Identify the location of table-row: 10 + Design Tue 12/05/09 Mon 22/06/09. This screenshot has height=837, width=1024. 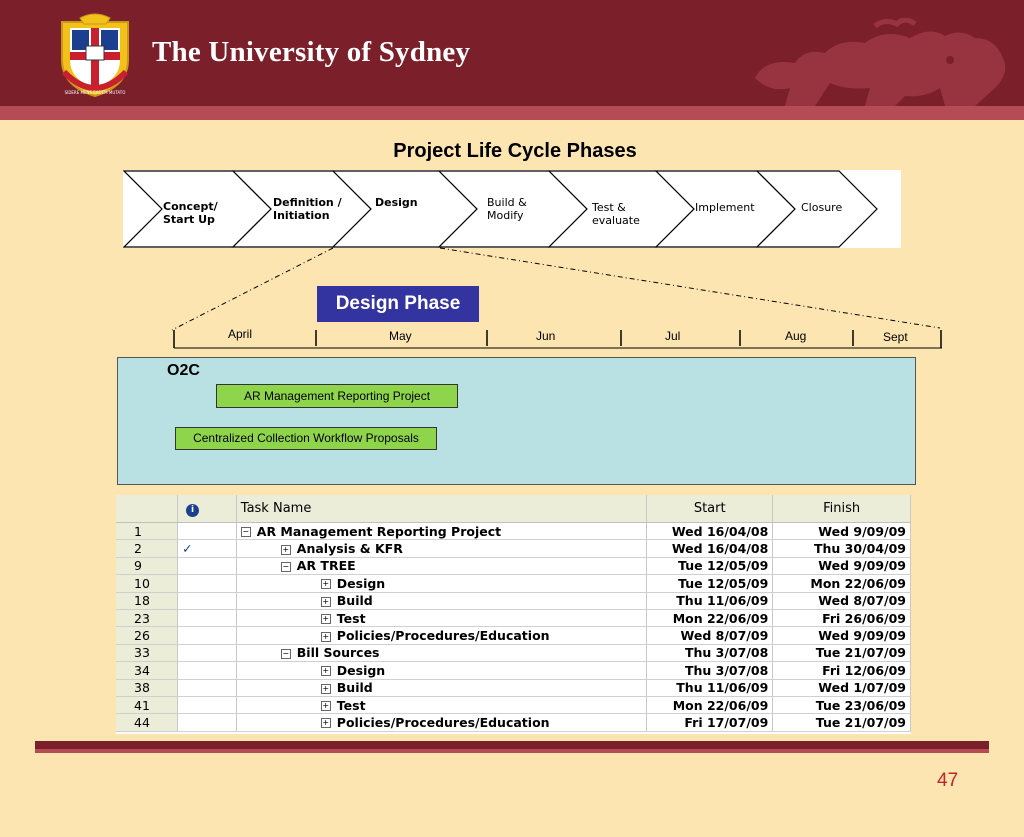
(513, 583).